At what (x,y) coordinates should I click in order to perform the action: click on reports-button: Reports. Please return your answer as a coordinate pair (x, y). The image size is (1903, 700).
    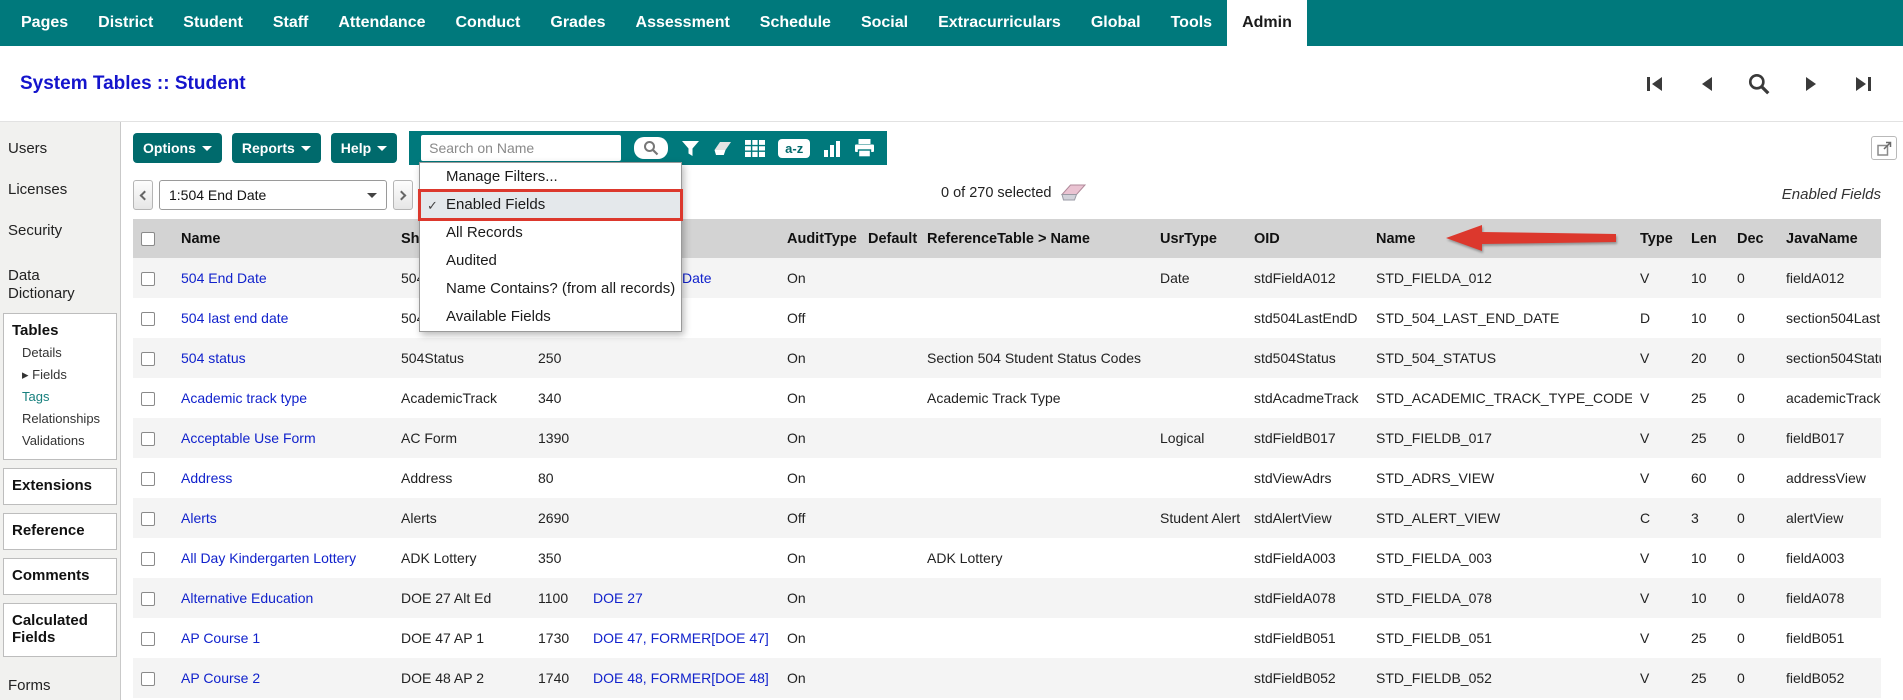
    Looking at the image, I should click on (276, 148).